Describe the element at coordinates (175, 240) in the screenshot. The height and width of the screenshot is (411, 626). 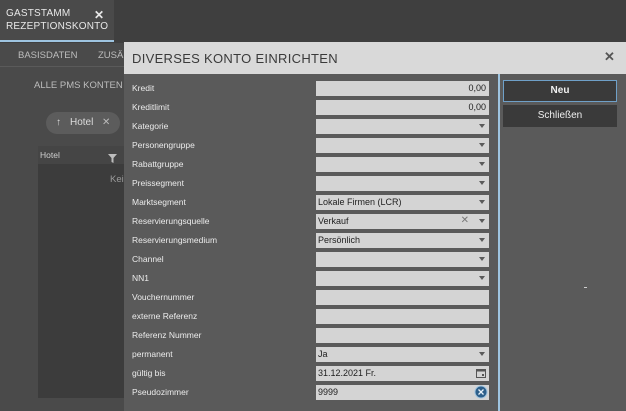
I see `reservierungsmedium-label: Reservierungsmedium` at that location.